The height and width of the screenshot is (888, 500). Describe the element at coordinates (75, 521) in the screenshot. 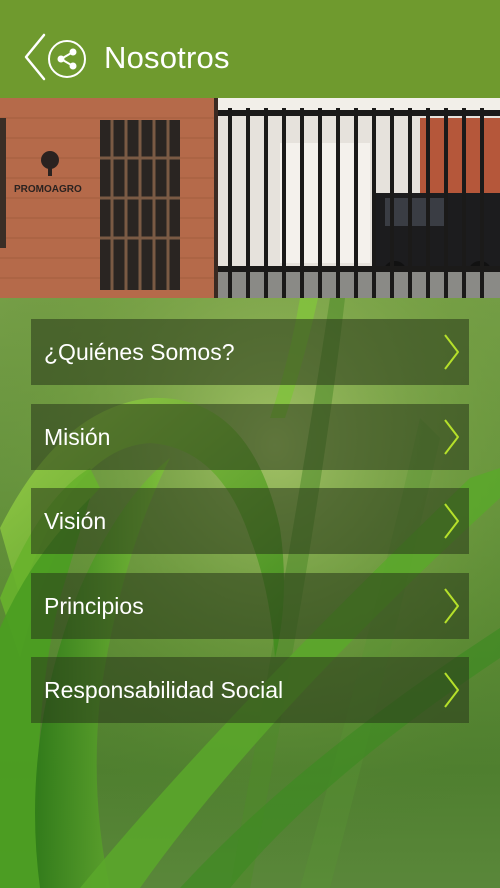

I see `menu-item-label: Visión` at that location.